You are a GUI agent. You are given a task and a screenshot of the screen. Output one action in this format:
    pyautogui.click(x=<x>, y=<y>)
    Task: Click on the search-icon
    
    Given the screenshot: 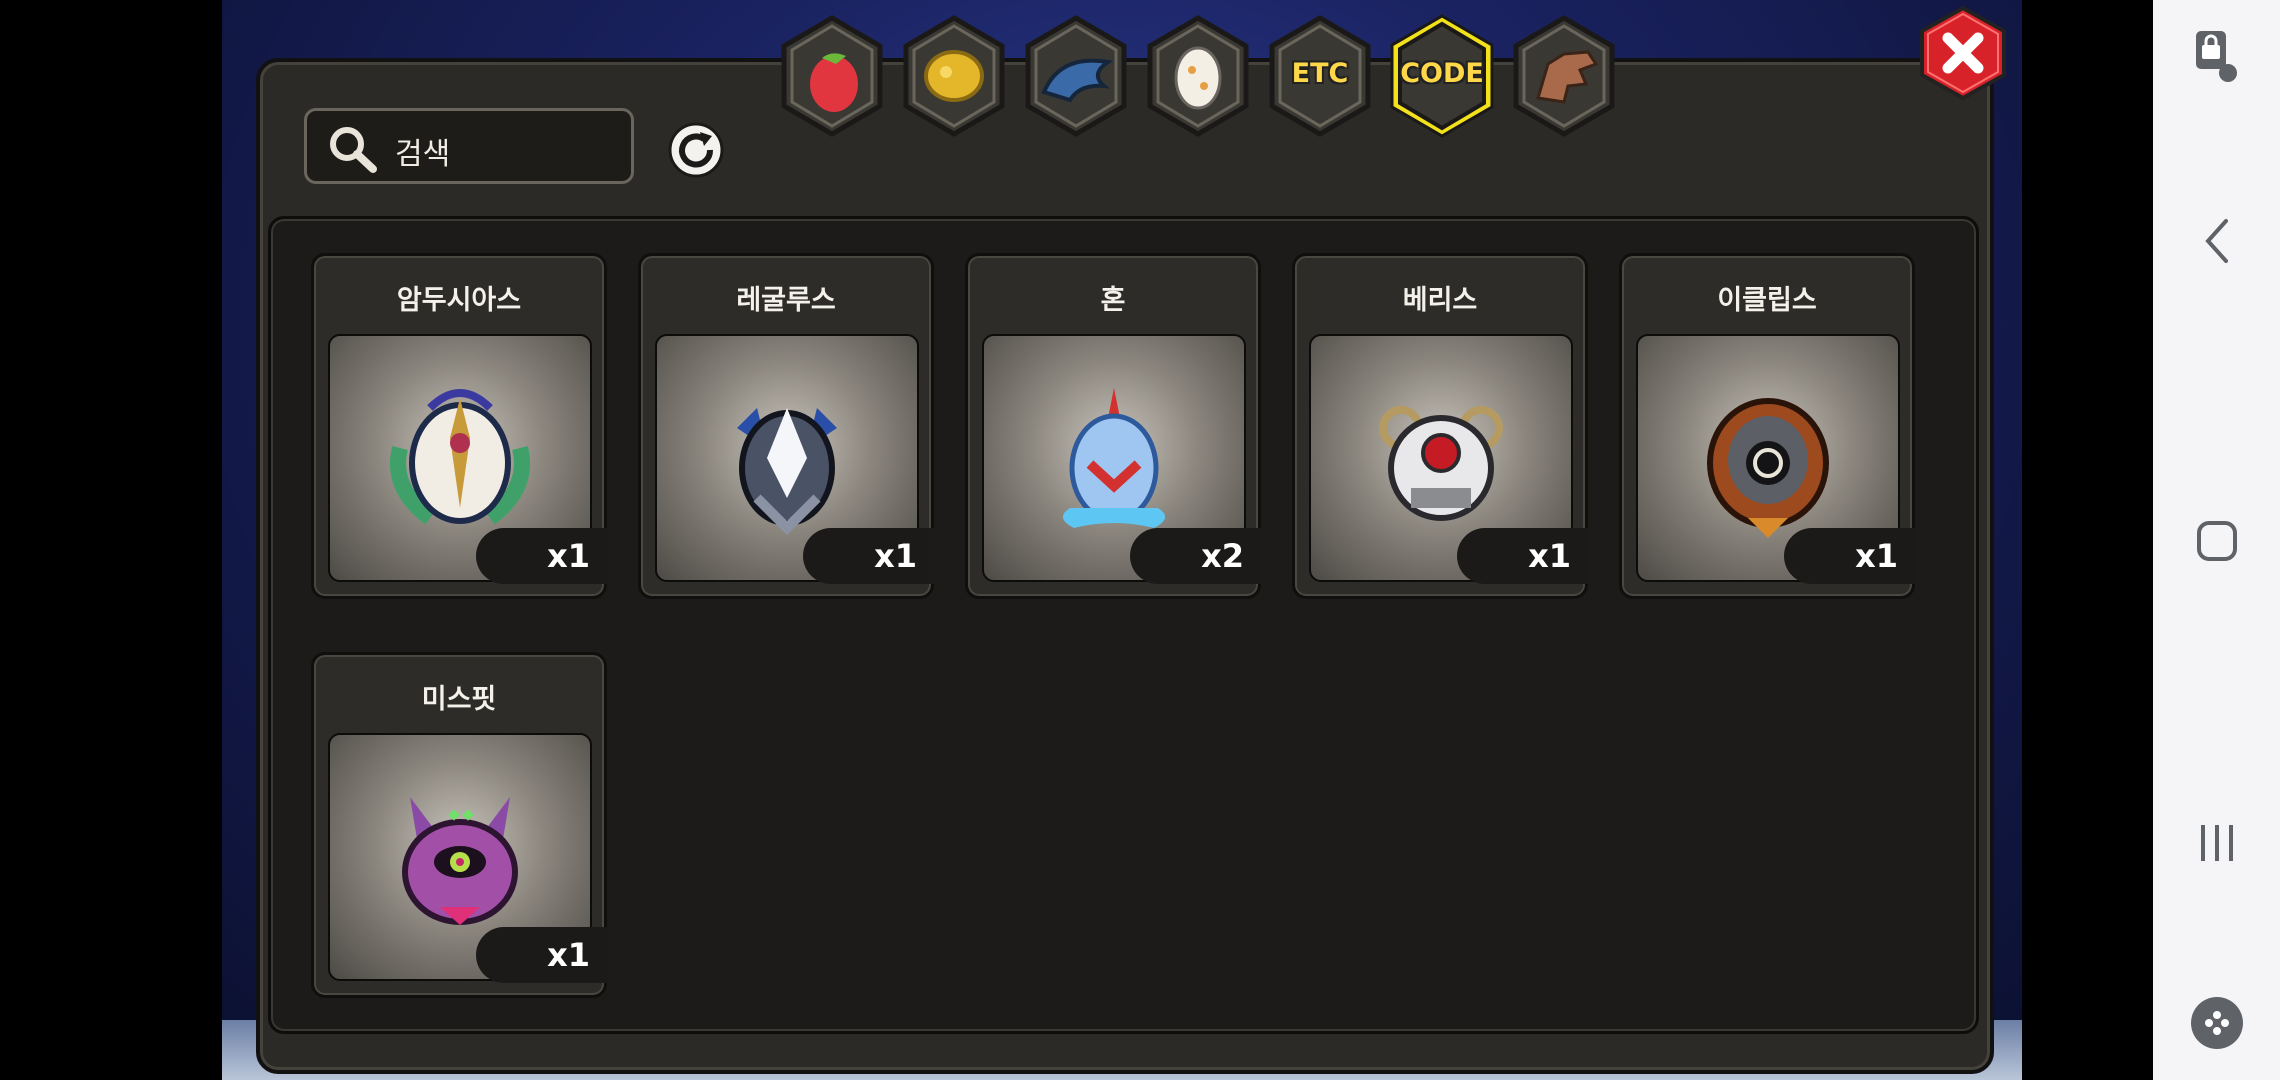 What is the action you would take?
    pyautogui.click(x=353, y=151)
    